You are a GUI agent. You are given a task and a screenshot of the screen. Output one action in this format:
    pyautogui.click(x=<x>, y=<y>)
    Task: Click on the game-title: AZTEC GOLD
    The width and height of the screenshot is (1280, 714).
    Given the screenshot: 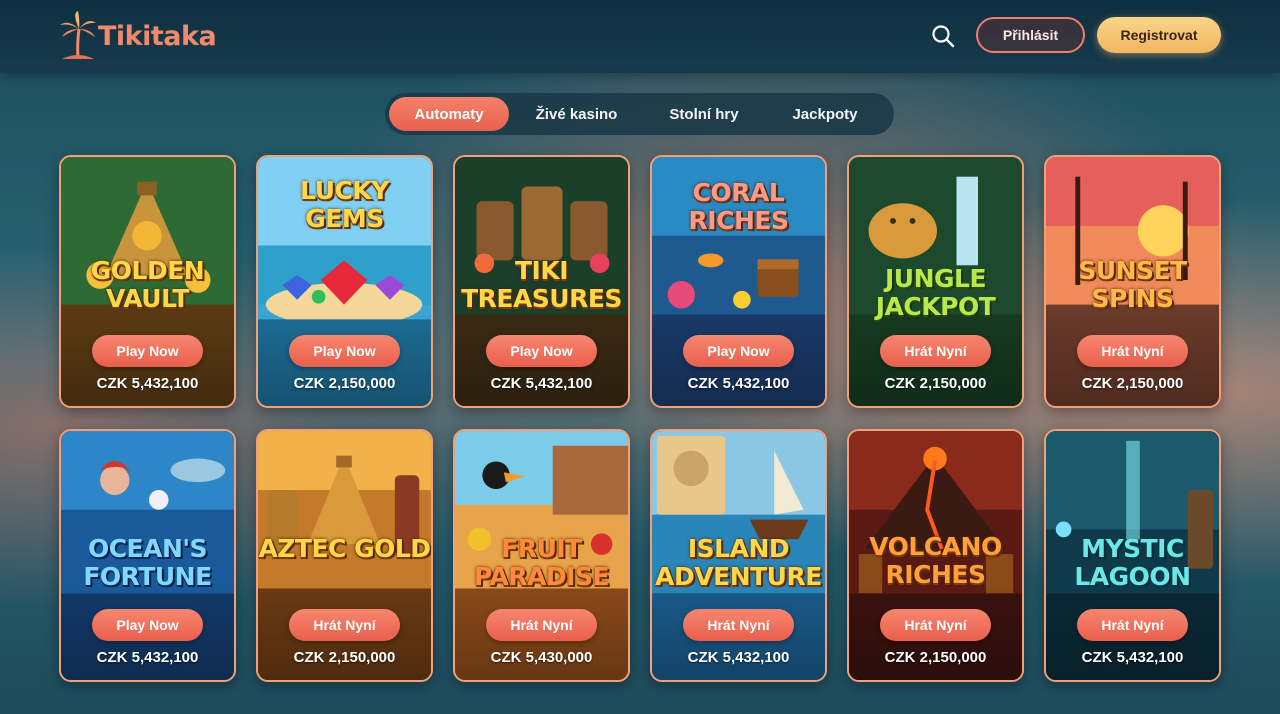 What is the action you would take?
    pyautogui.click(x=344, y=548)
    